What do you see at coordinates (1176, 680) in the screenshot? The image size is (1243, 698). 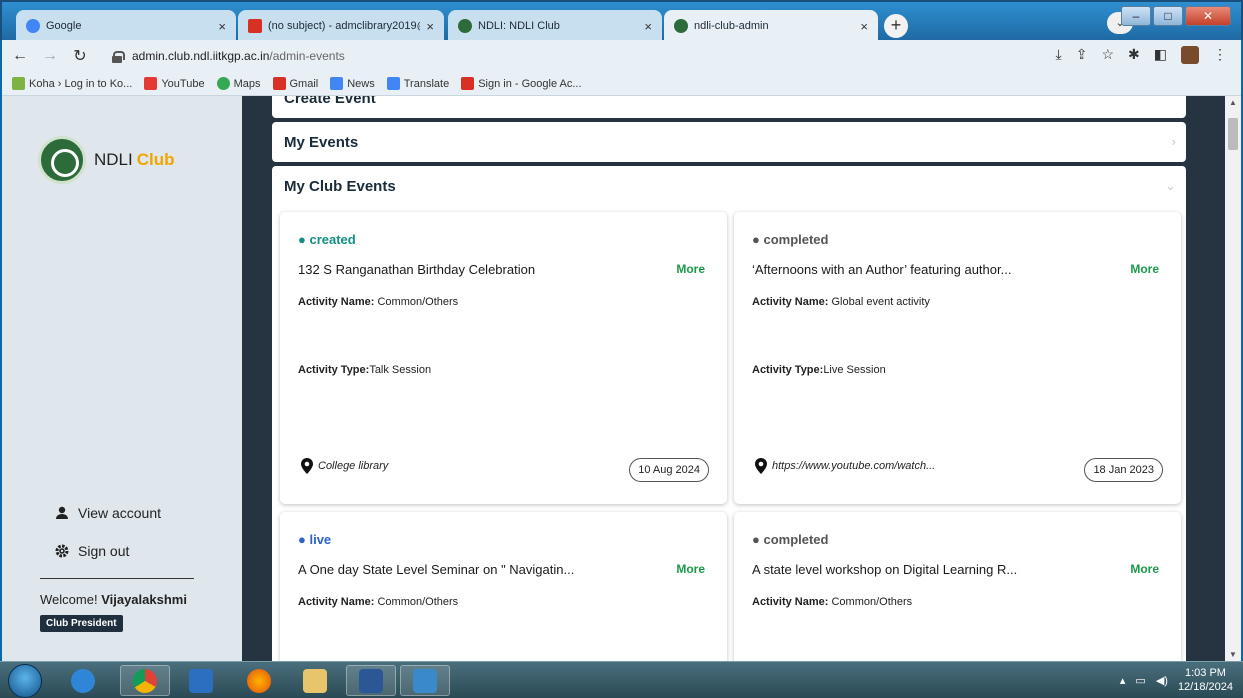 I see `system-tray: ▴ ▭ ◀) 1:03 PM 12/18/2024` at bounding box center [1176, 680].